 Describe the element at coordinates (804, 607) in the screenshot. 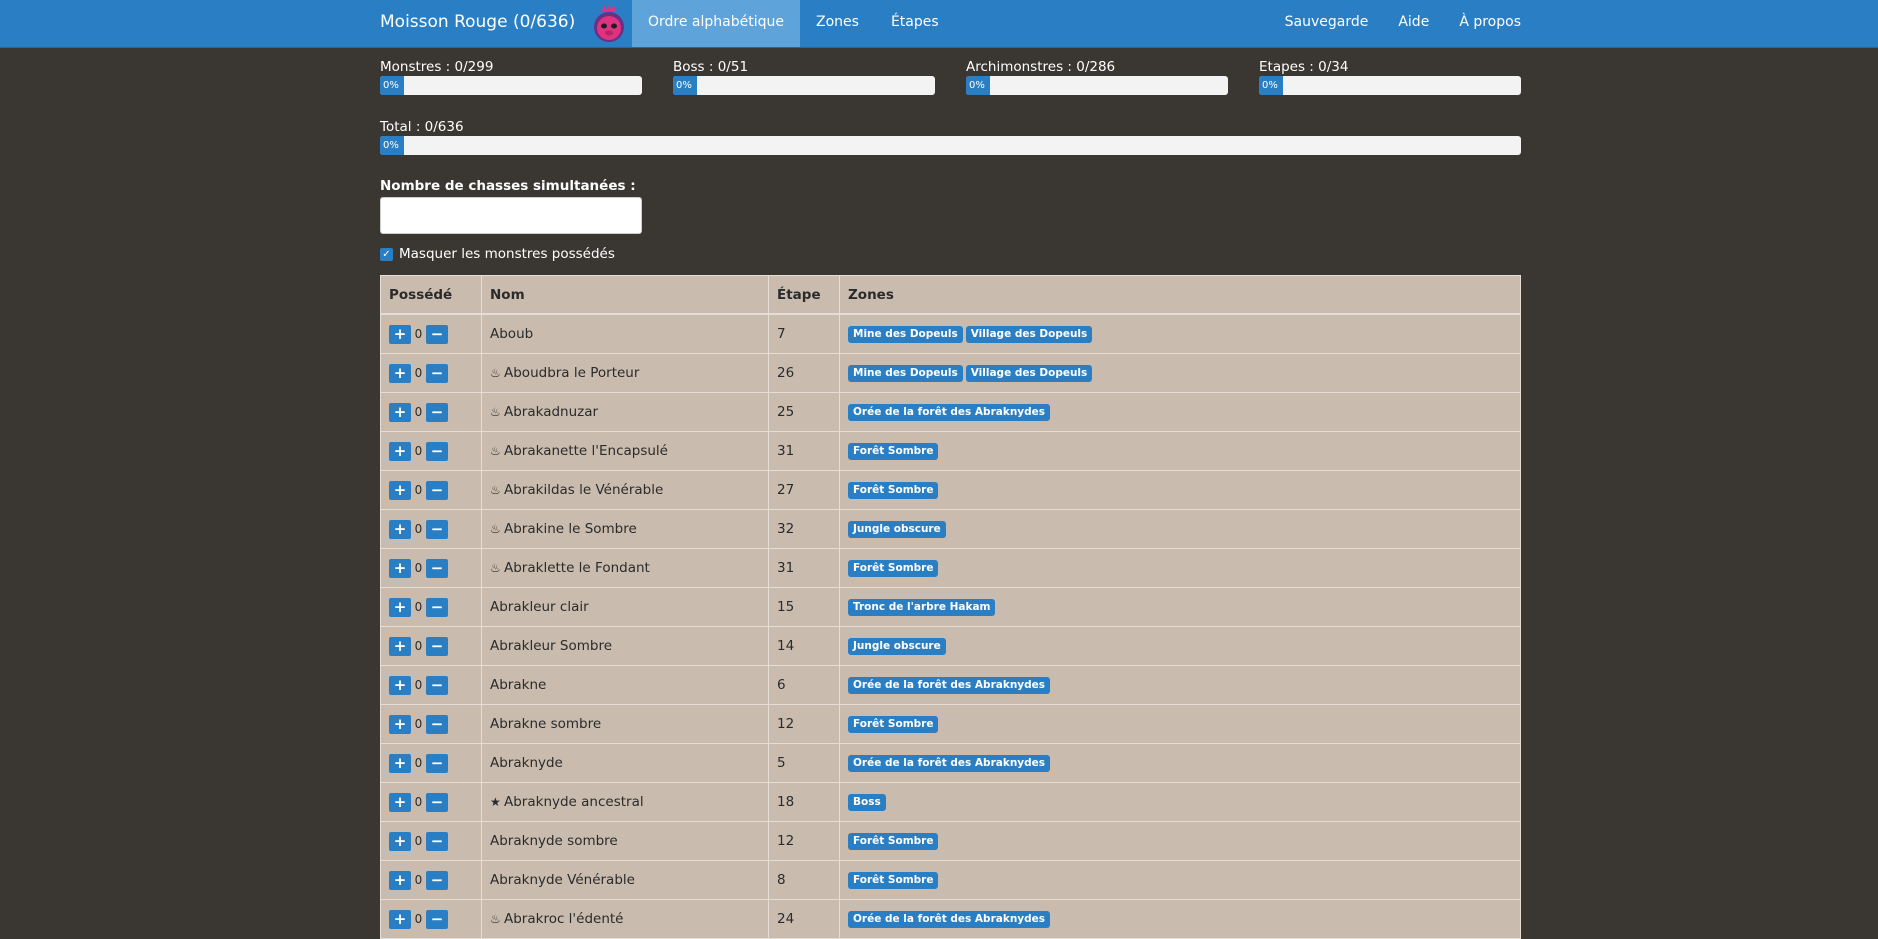

I see `step-cell: 15` at that location.